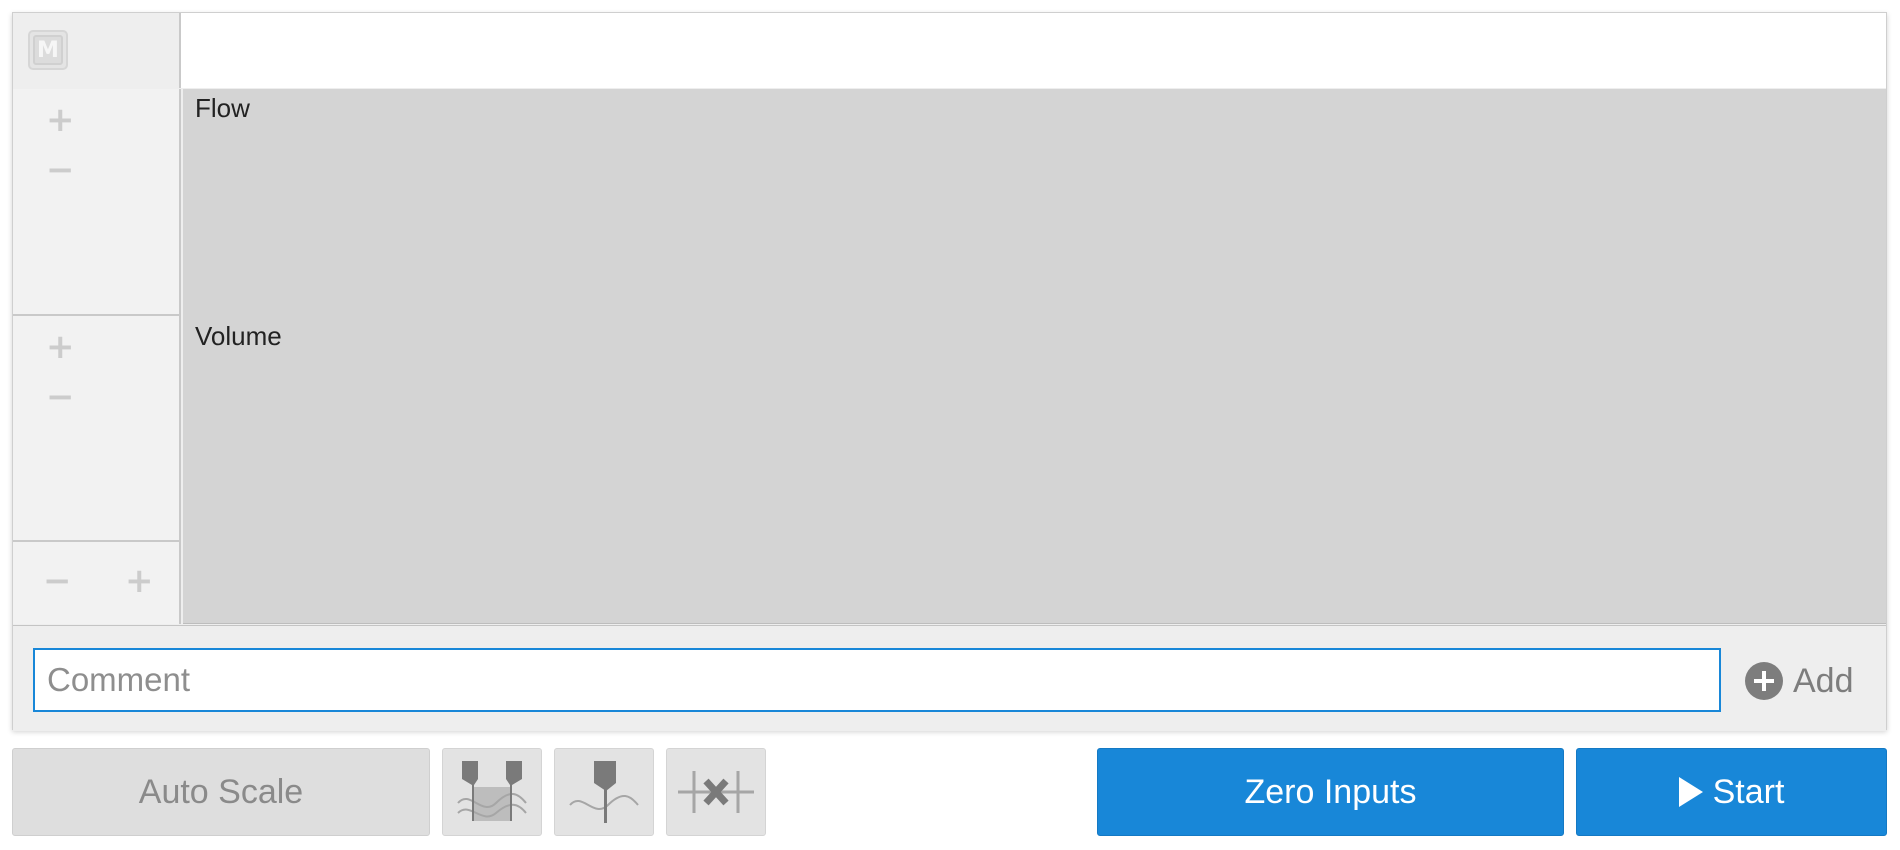 The image size is (1900, 850). I want to click on start-button: Start, so click(1731, 792).